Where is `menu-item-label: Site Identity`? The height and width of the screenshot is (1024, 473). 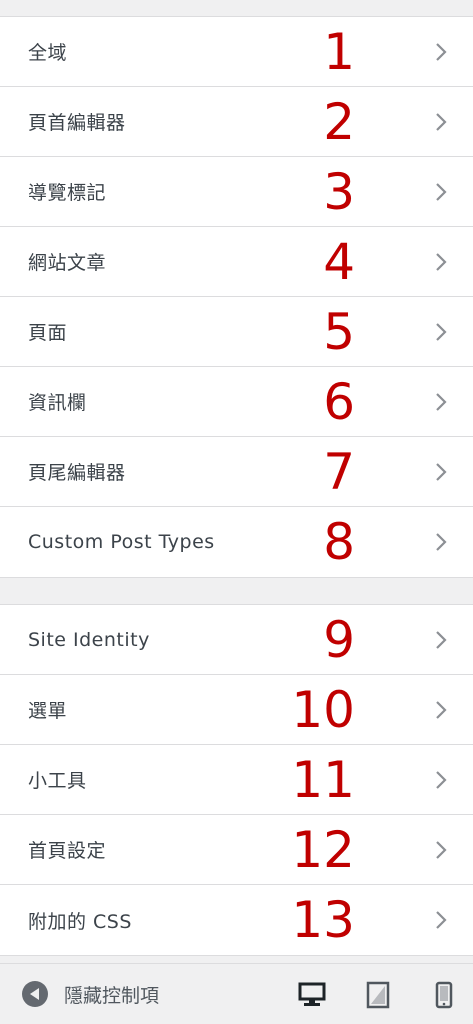
menu-item-label: Site Identity is located at coordinates (89, 639).